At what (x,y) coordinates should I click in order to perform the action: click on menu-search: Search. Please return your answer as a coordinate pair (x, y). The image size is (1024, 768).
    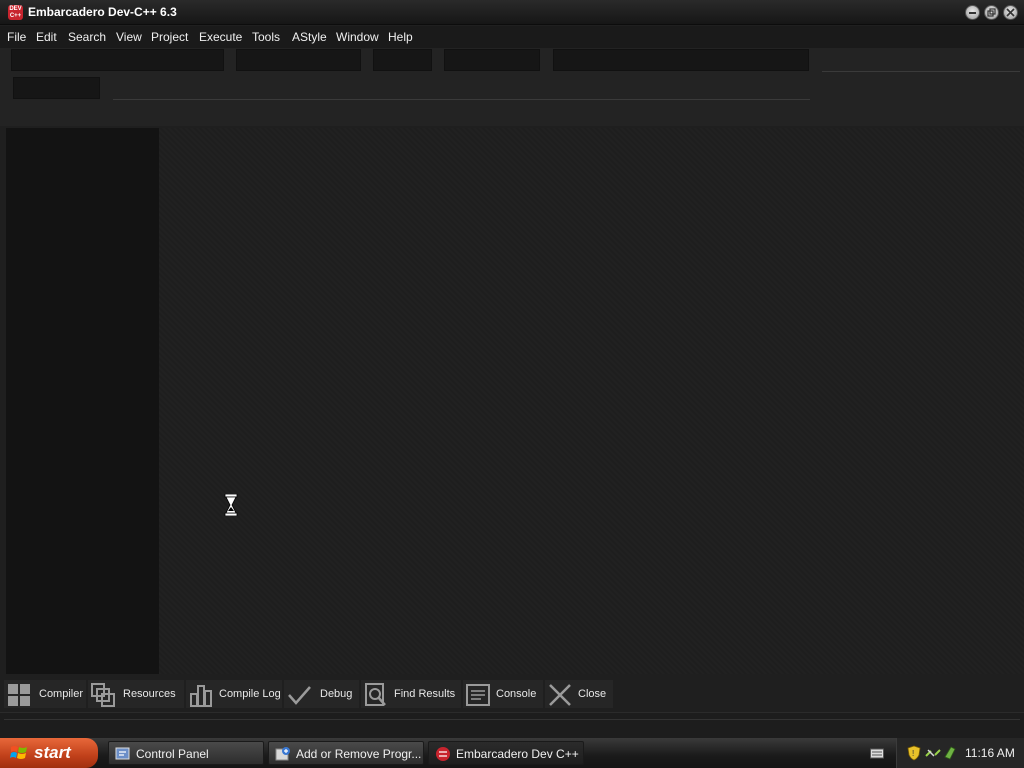
    Looking at the image, I should click on (87, 37).